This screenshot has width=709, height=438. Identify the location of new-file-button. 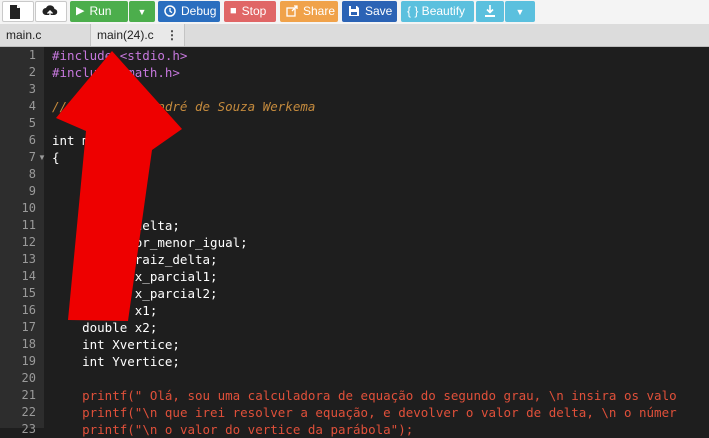
(18, 11).